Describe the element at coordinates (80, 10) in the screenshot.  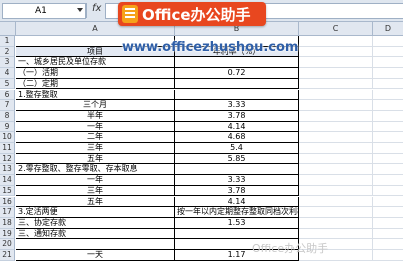
I see `chevron-down-icon` at that location.